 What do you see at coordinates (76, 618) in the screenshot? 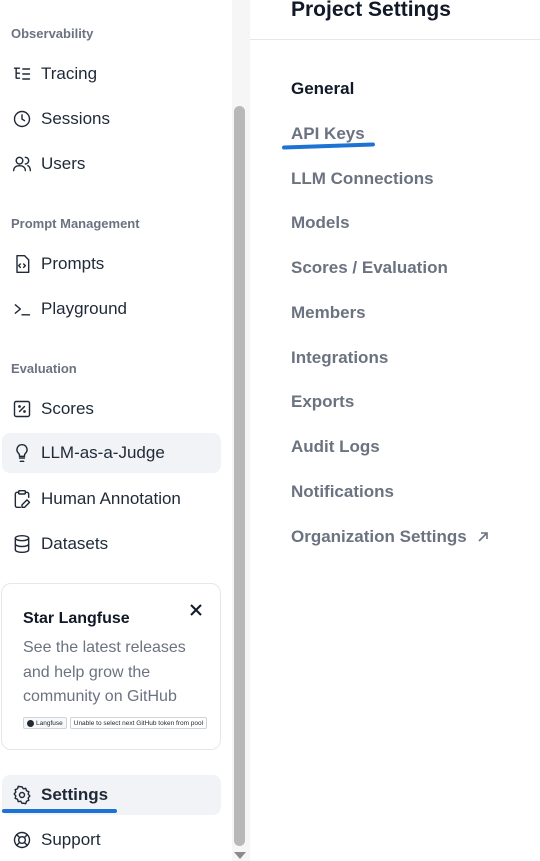
I see `star-card-title: Star Langfuse` at bounding box center [76, 618].